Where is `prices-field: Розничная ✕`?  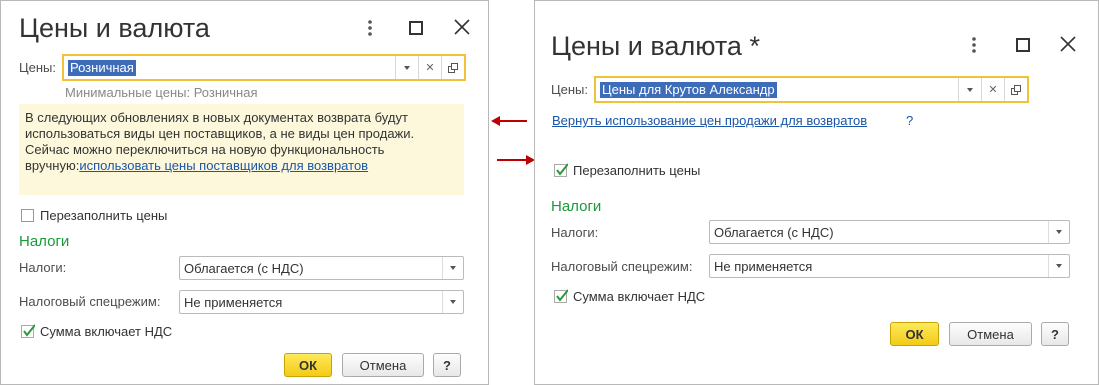
prices-field: Розничная ✕ is located at coordinates (264, 67).